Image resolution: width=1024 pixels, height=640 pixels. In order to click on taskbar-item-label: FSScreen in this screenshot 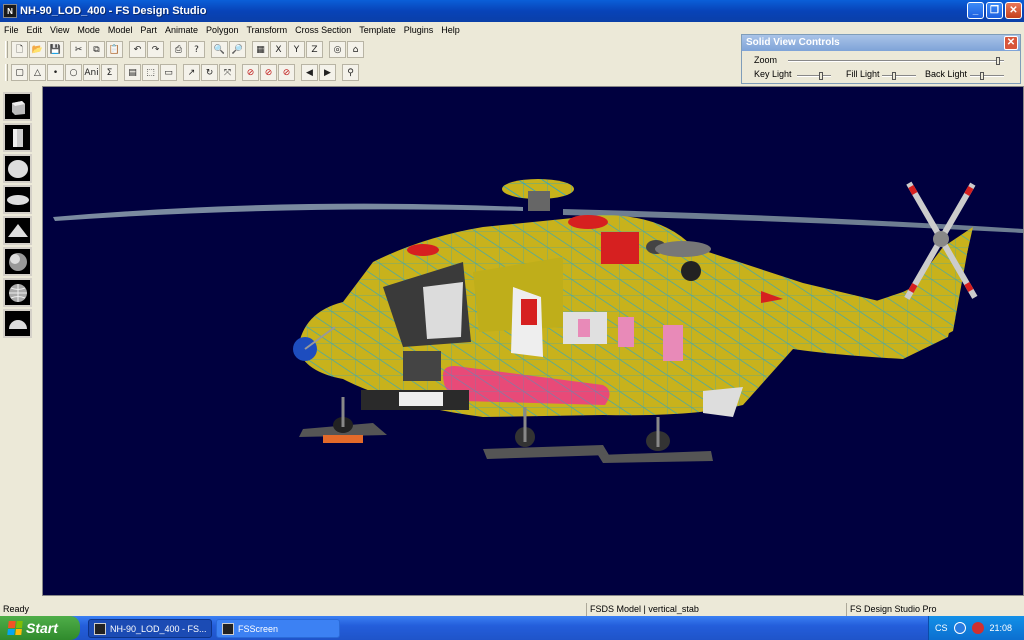, I will do `click(258, 628)`.